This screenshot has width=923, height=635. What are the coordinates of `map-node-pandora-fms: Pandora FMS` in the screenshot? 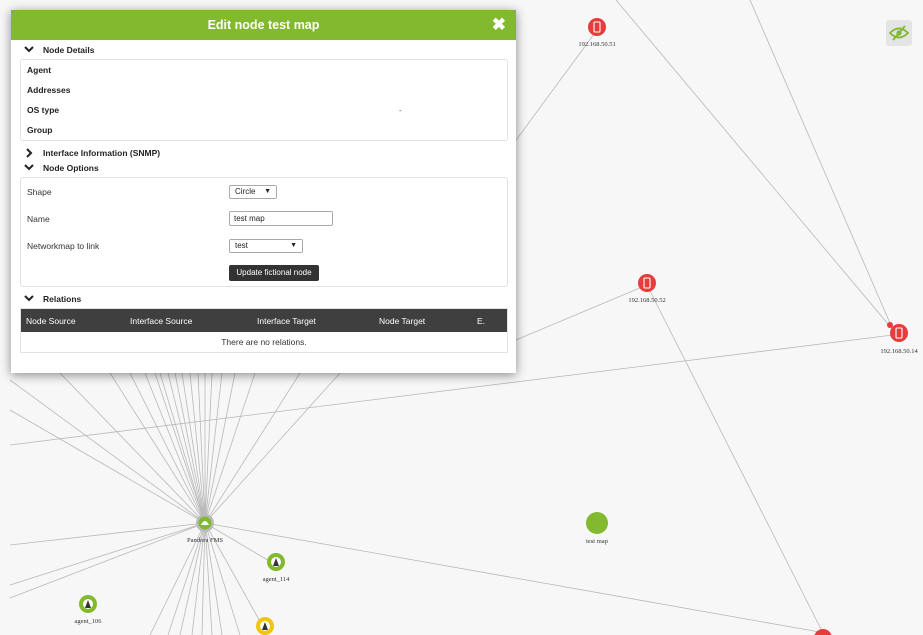 It's located at (205, 529).